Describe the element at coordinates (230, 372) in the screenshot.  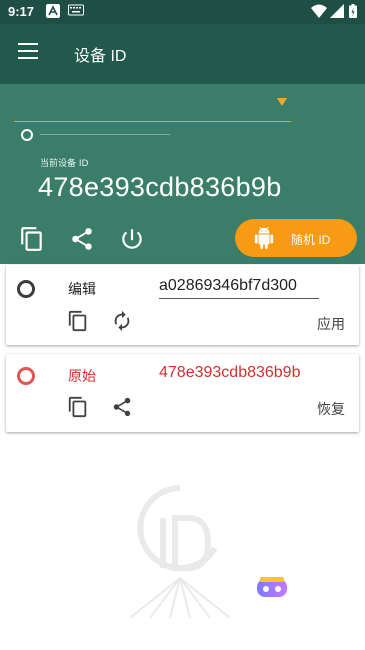
I see `original-id-value: 478e393cdb836b9b` at that location.